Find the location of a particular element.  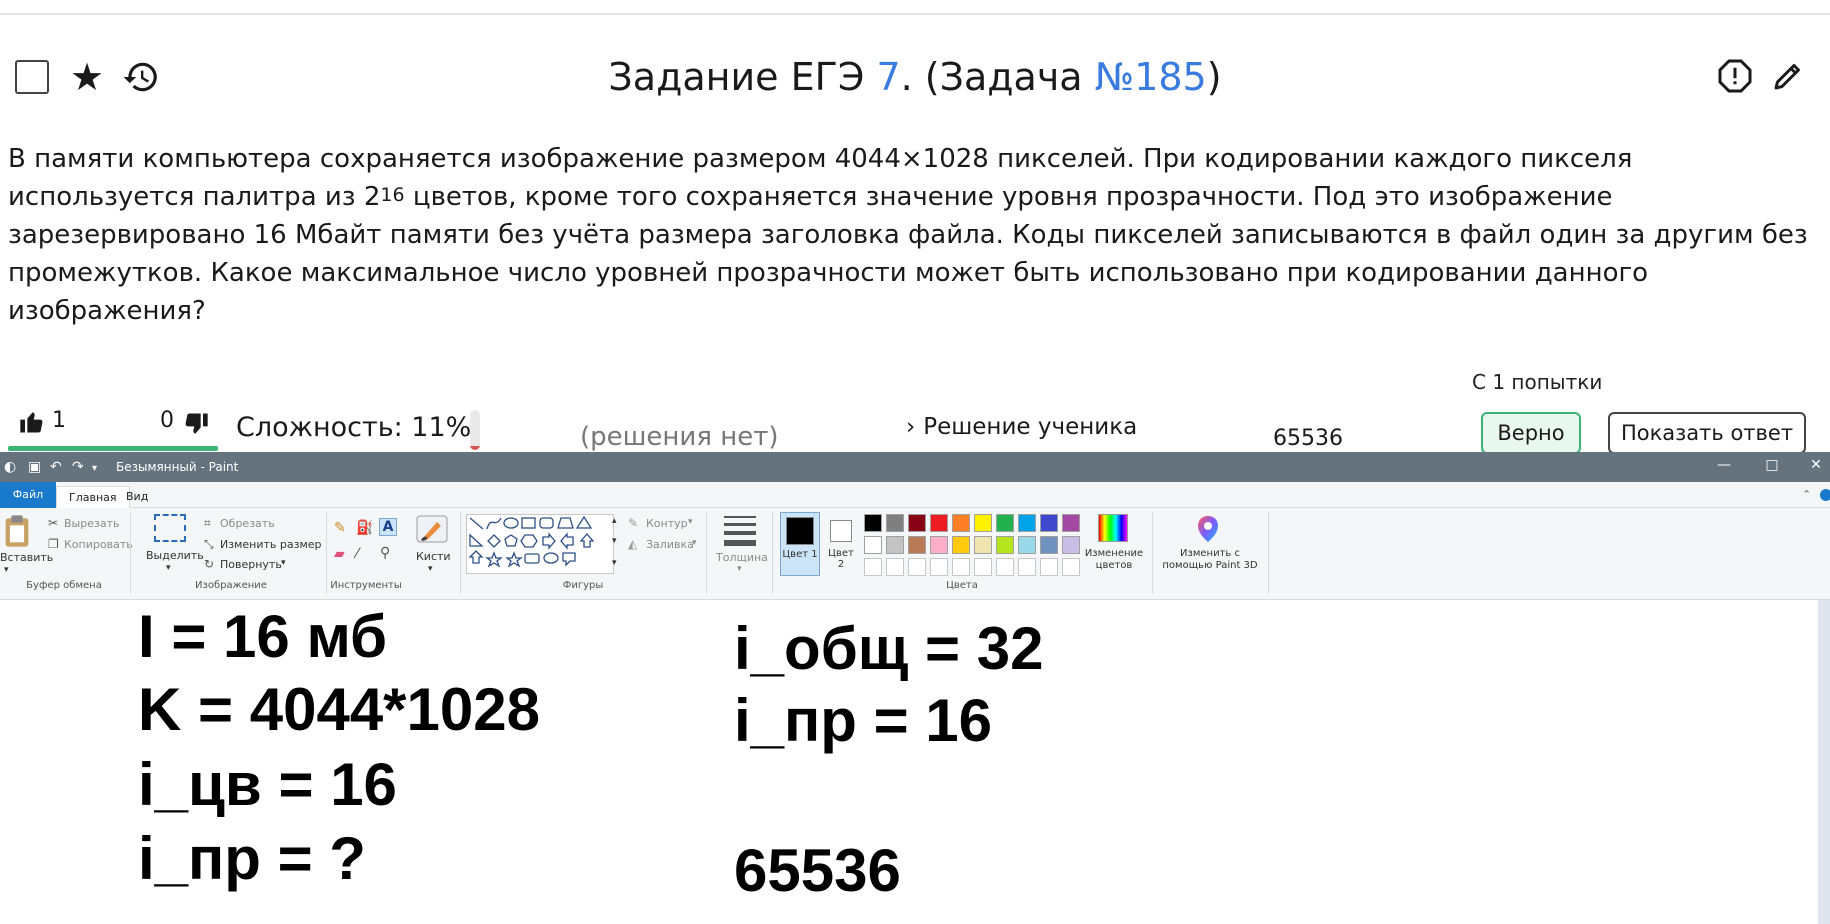

paste-button: Вставить is located at coordinates (26, 557).